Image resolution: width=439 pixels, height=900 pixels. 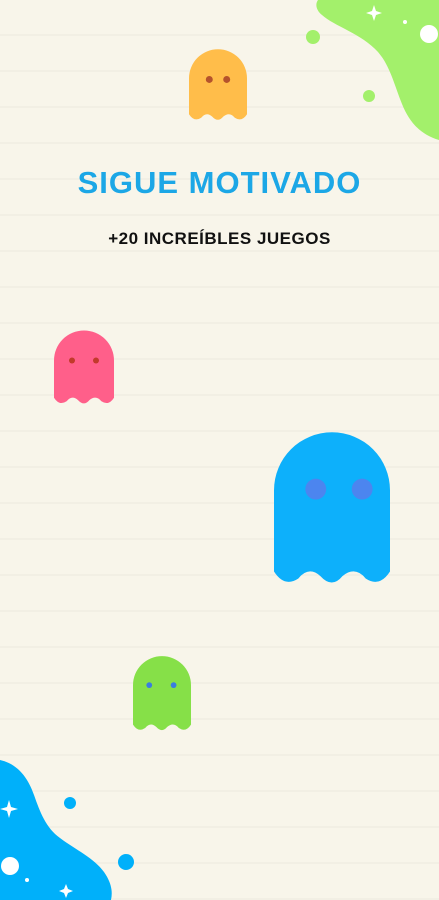 What do you see at coordinates (84, 369) in the screenshot?
I see `pink-ghost-icon` at bounding box center [84, 369].